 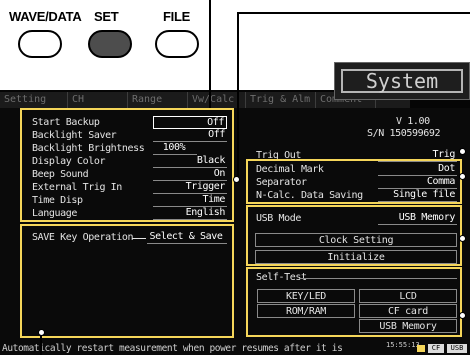 I want to click on callout-data-format, so click(x=354, y=181).